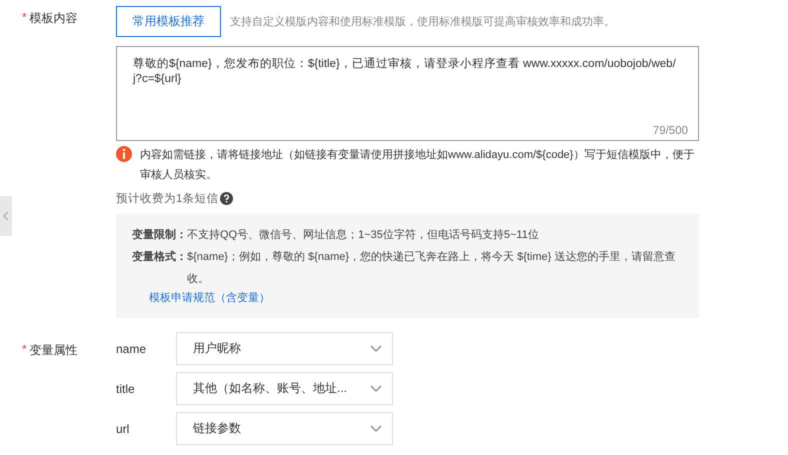 Image resolution: width=788 pixels, height=455 pixels. Describe the element at coordinates (284, 348) in the screenshot. I see `variable-select: 用户昵称` at that location.